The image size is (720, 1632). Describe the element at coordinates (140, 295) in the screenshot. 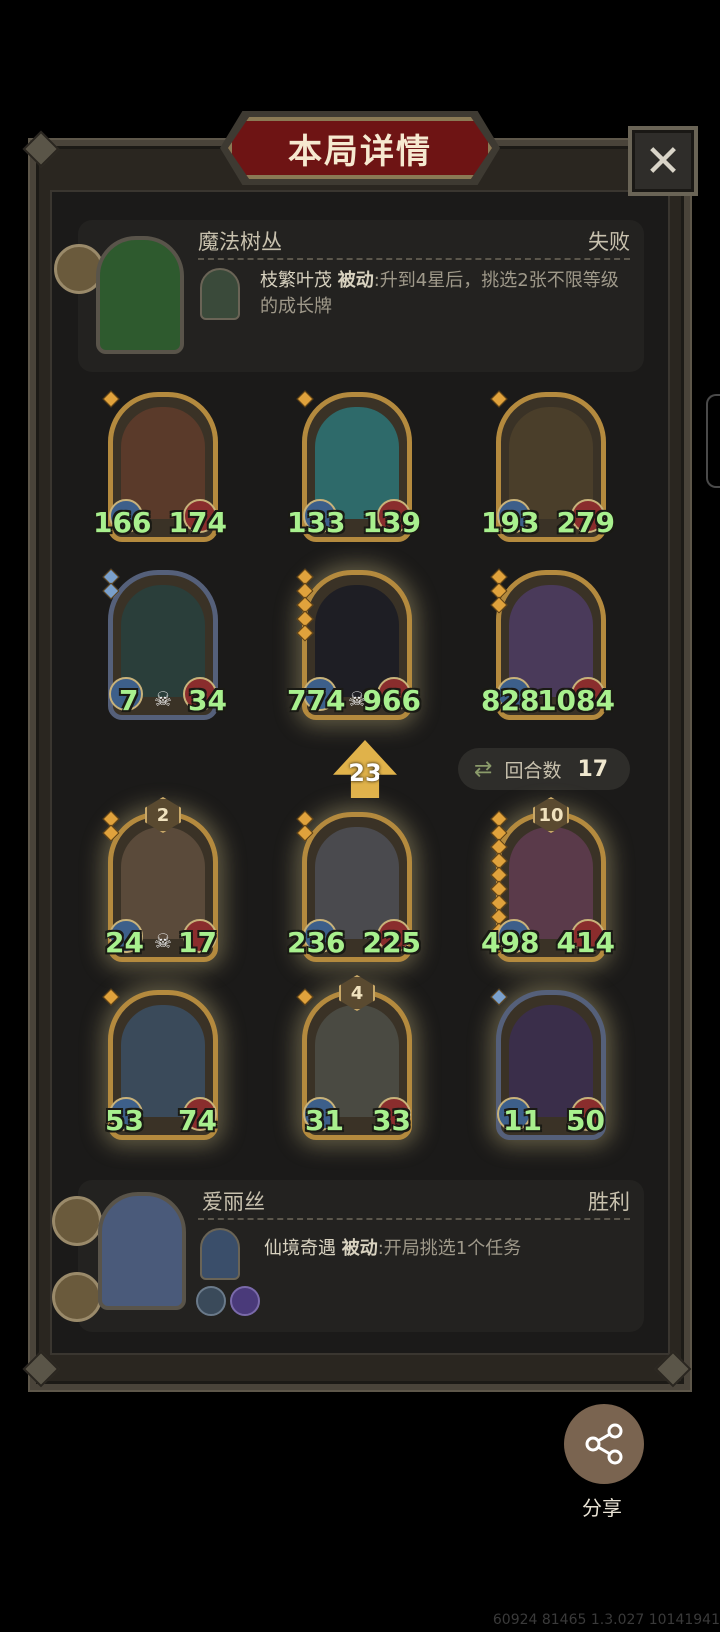

I see `opponent-avatar` at that location.